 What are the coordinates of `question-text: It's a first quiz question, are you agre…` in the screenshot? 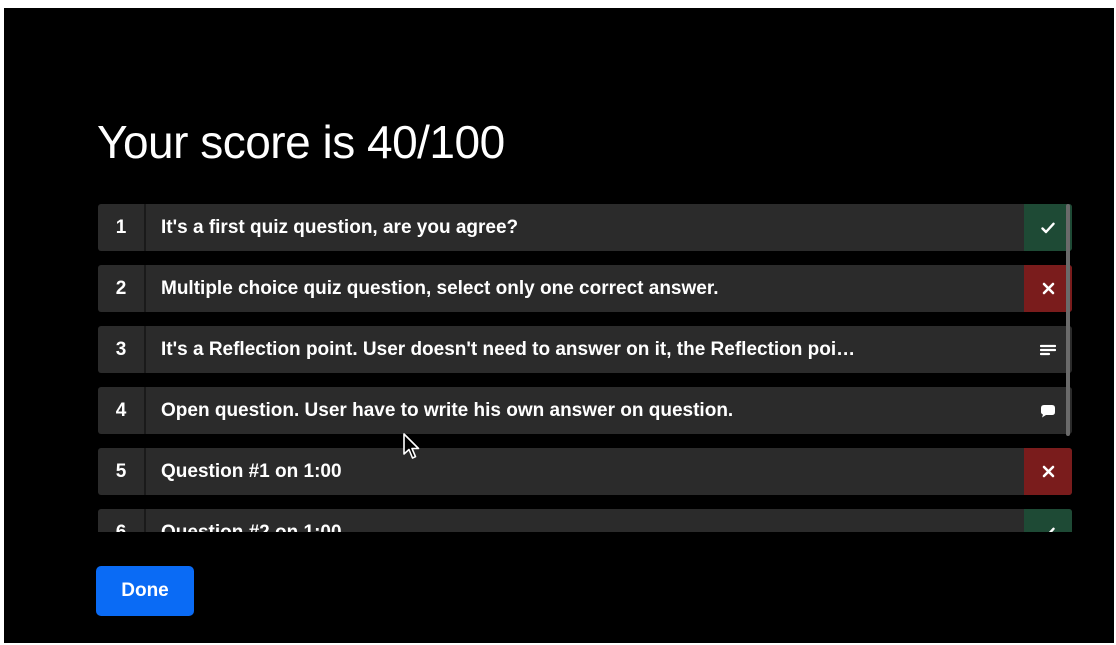 It's located at (340, 227).